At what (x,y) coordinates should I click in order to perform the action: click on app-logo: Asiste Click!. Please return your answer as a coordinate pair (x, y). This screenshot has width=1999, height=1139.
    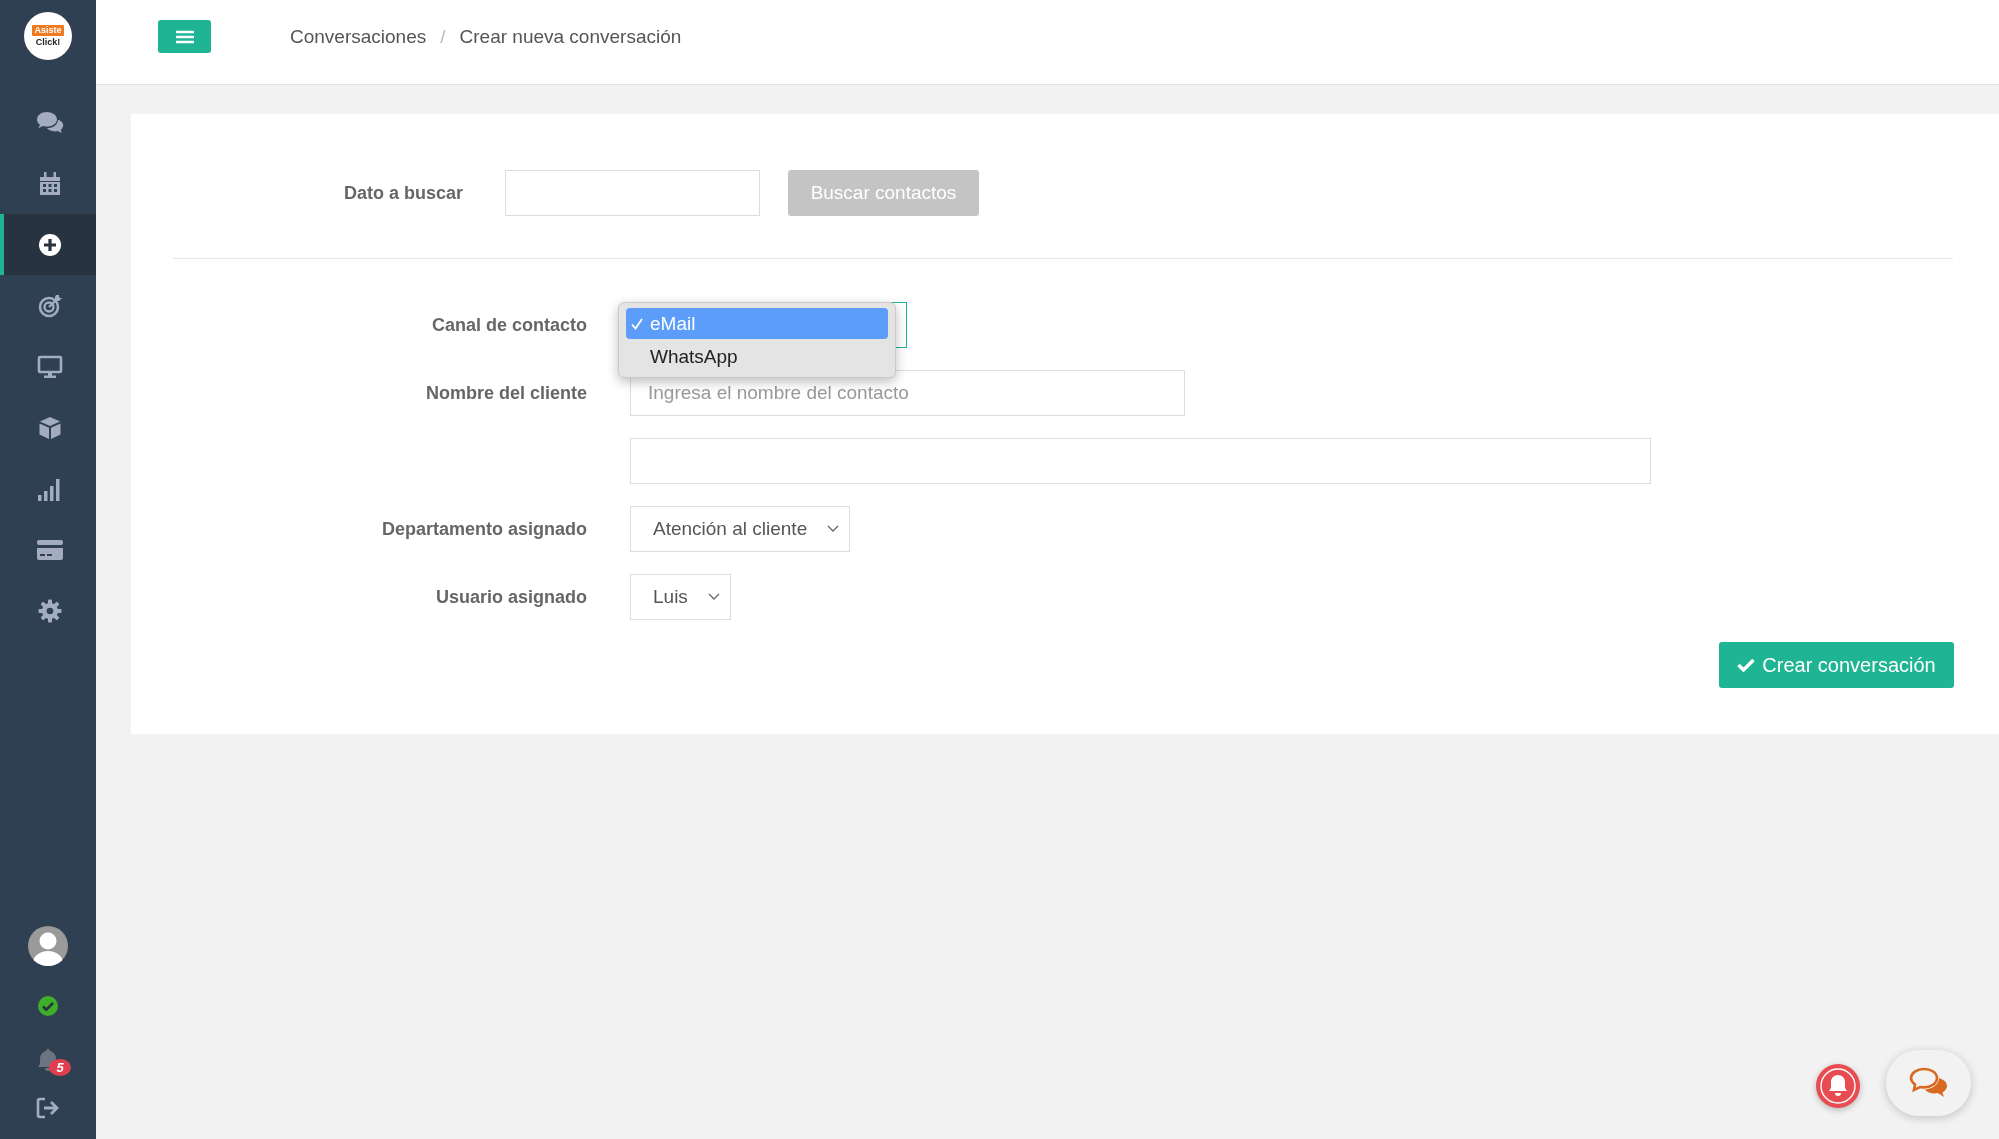
    Looking at the image, I should click on (48, 36).